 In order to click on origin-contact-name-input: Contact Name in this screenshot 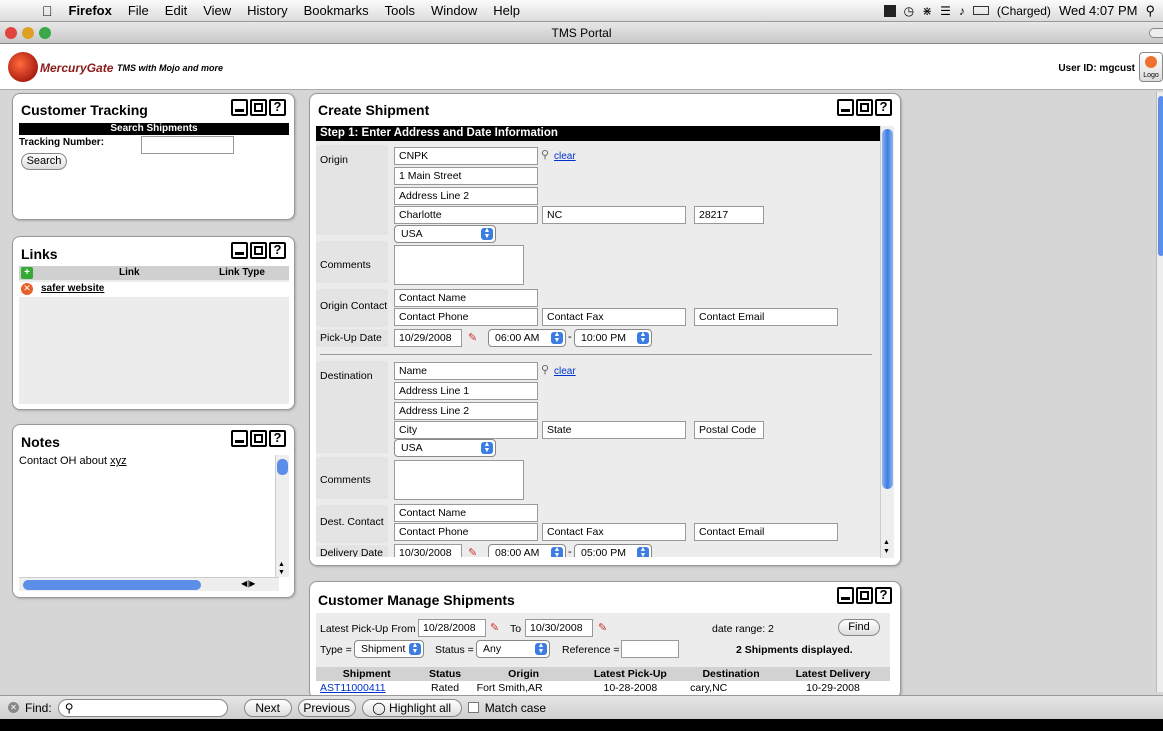, I will do `click(466, 298)`.